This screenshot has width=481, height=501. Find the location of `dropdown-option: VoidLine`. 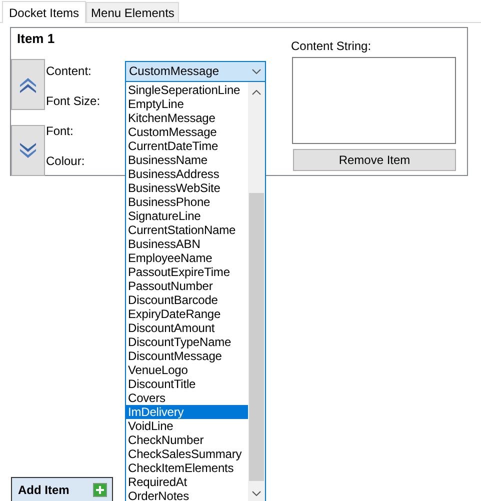

dropdown-option: VoidLine is located at coordinates (187, 425).